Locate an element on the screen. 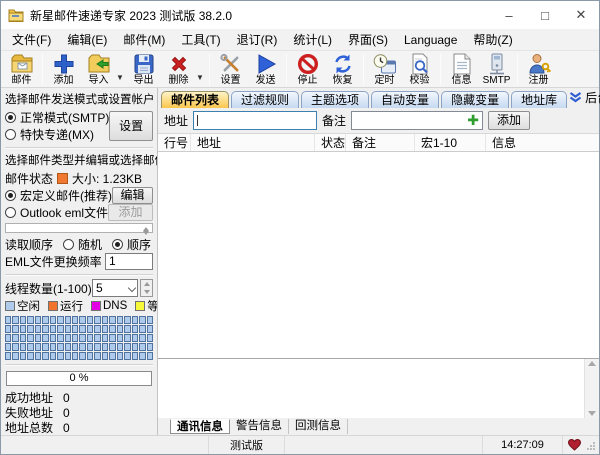  add-address-button: 添加 is located at coordinates (509, 120).